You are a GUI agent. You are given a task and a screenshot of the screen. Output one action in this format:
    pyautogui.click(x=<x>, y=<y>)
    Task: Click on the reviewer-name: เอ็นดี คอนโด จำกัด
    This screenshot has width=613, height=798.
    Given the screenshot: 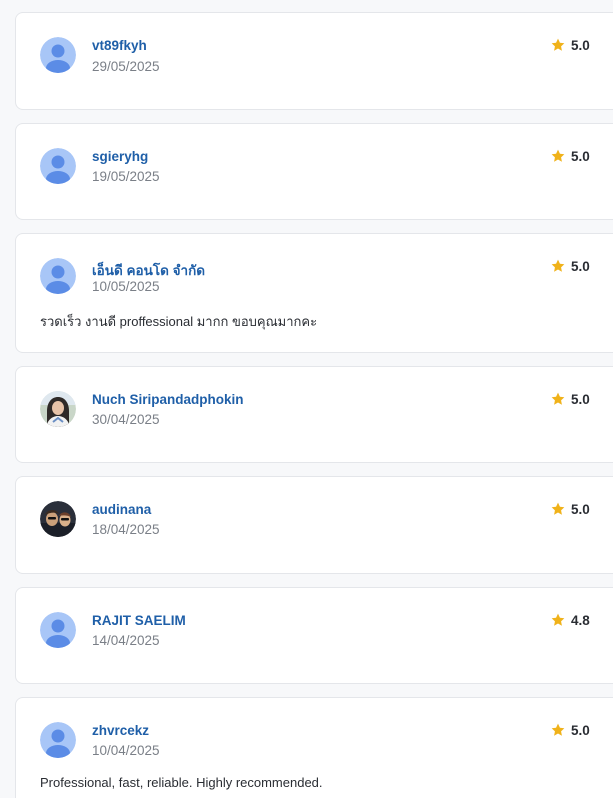 What is the action you would take?
    pyautogui.click(x=148, y=270)
    